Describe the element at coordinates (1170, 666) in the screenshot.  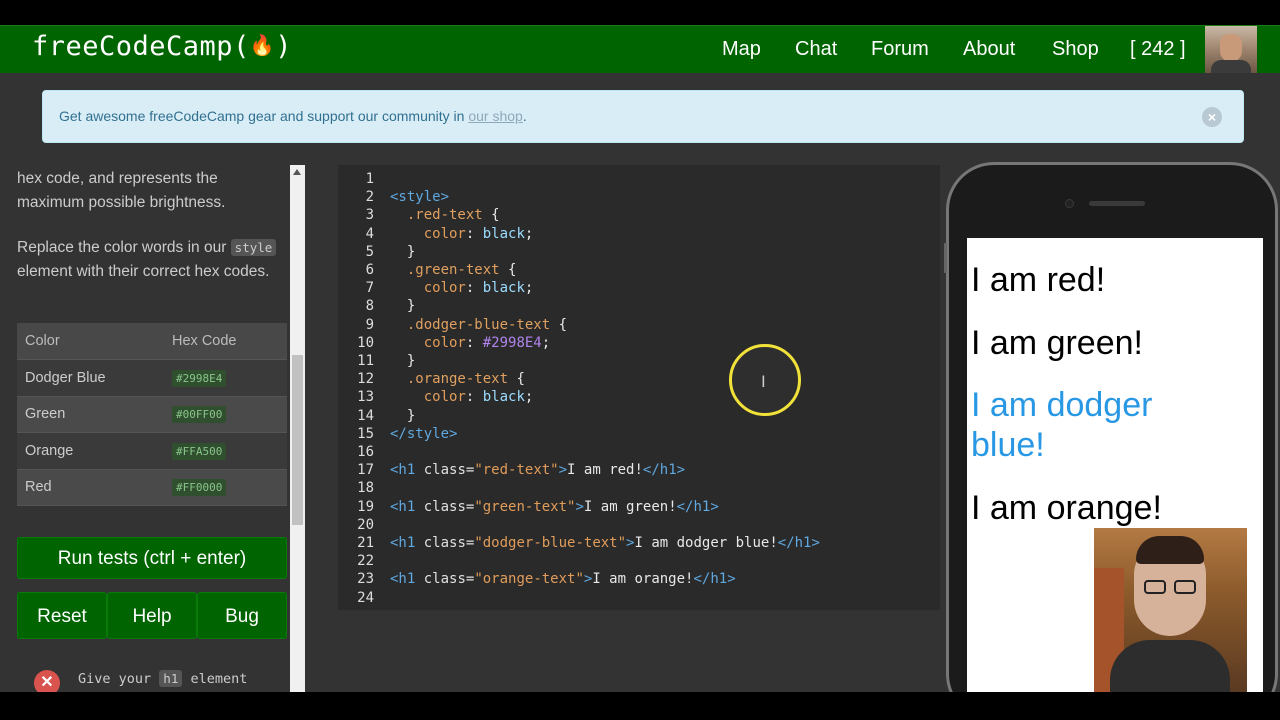
I see `webcam-person-body` at that location.